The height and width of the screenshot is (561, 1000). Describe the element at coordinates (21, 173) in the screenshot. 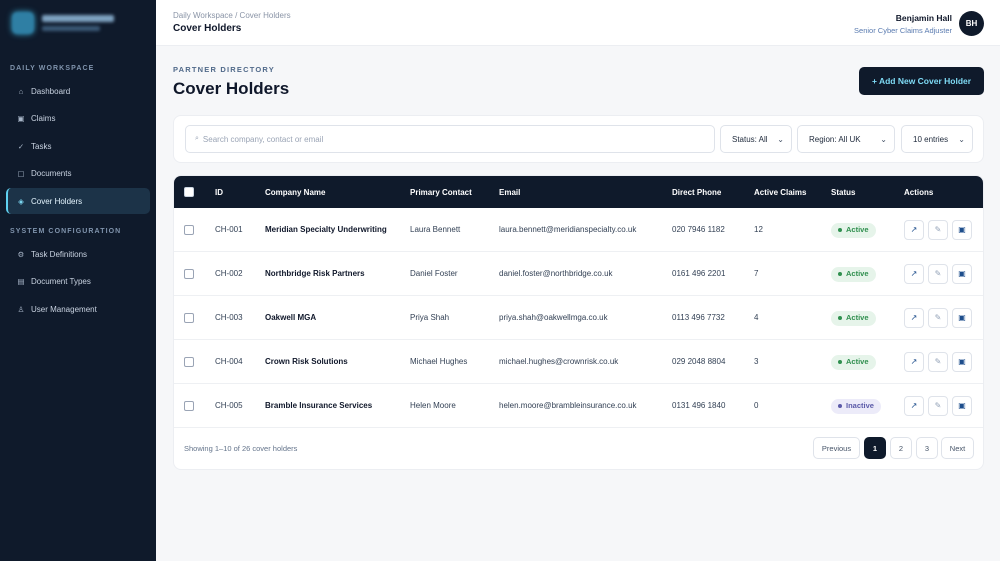

I see `document-icon: ▢` at that location.